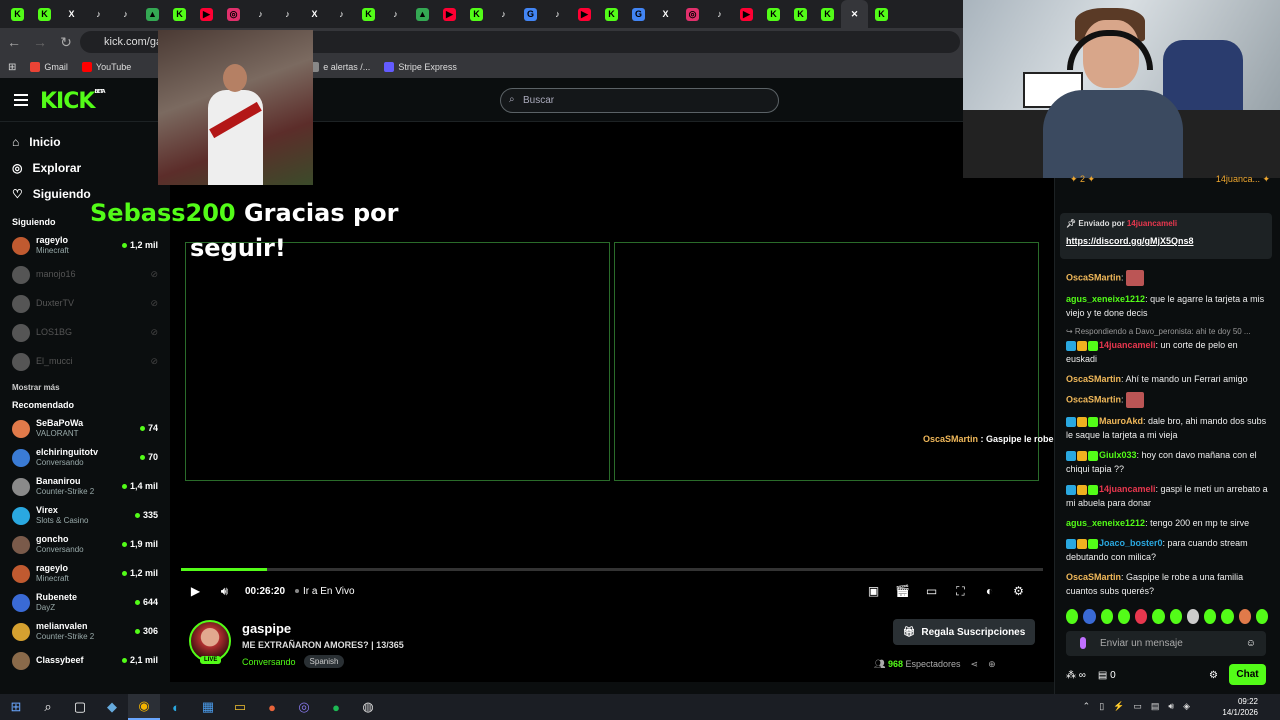  Describe the element at coordinates (989, 591) in the screenshot. I see `quality-icon: ◐` at that location.